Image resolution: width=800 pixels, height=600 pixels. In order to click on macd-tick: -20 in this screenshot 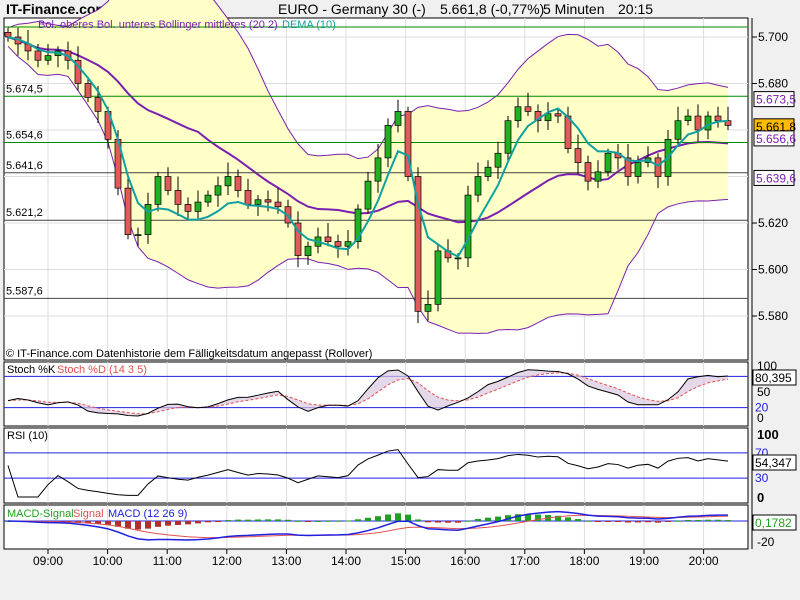, I will do `click(766, 542)`.